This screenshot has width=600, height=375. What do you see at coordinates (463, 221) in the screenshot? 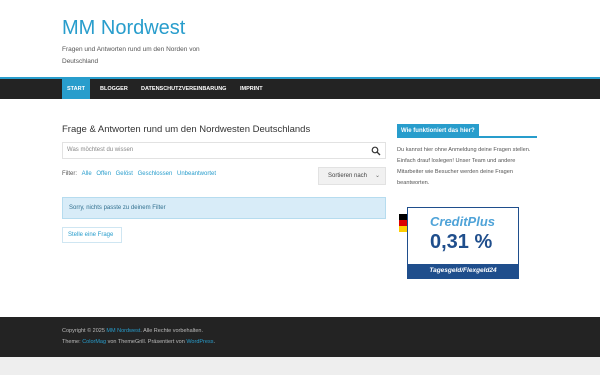
I see `ad-brand-logo: CreditPlus` at bounding box center [463, 221].